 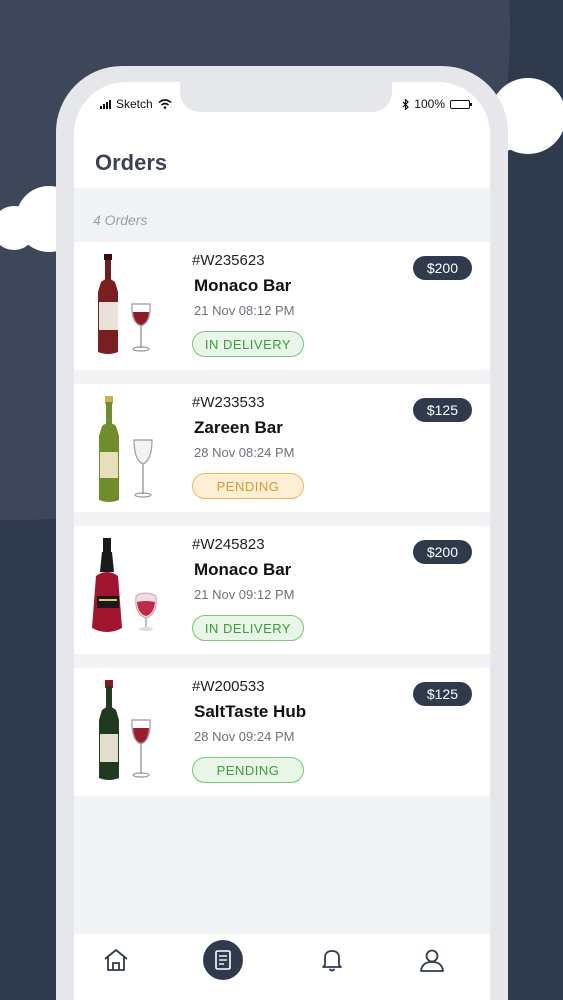 What do you see at coordinates (250, 711) in the screenshot?
I see `order-name: SaltTaste Hub` at bounding box center [250, 711].